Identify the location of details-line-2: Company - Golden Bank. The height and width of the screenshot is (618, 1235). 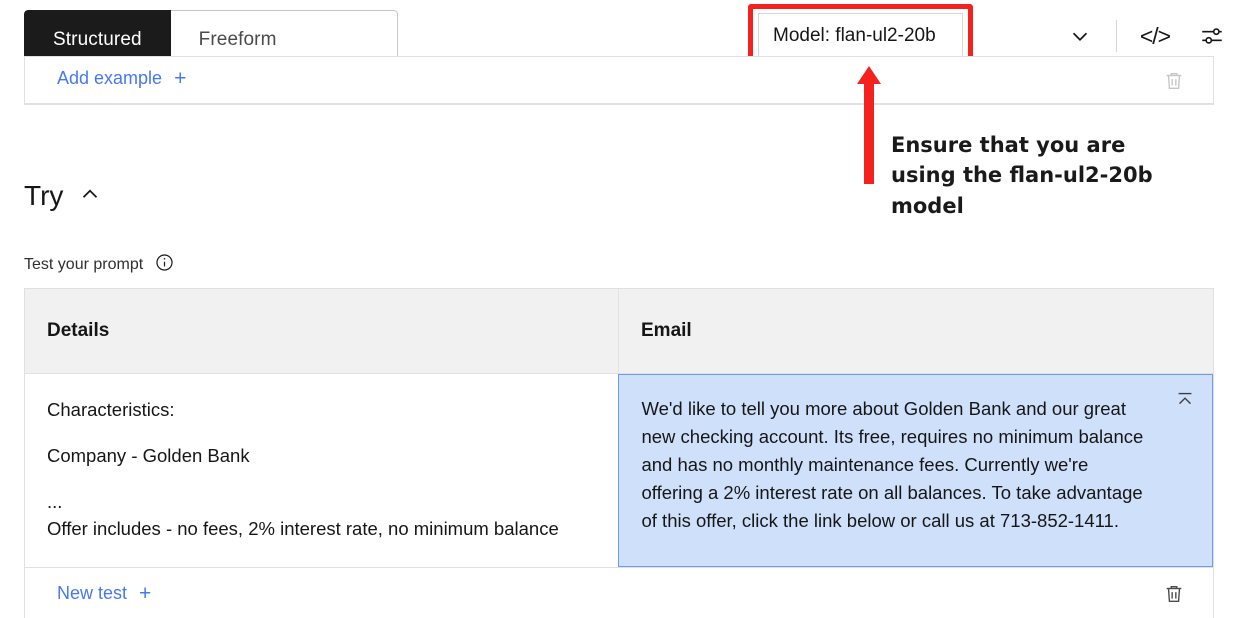
(148, 455).